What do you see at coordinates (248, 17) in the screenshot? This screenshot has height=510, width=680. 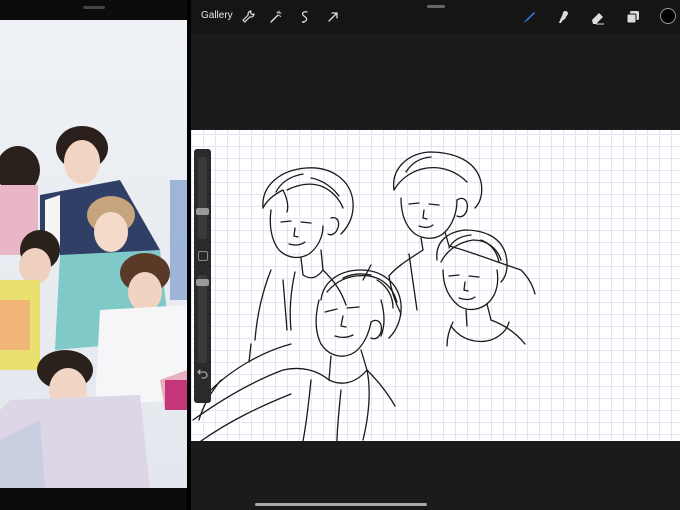 I see `wrench-icon` at bounding box center [248, 17].